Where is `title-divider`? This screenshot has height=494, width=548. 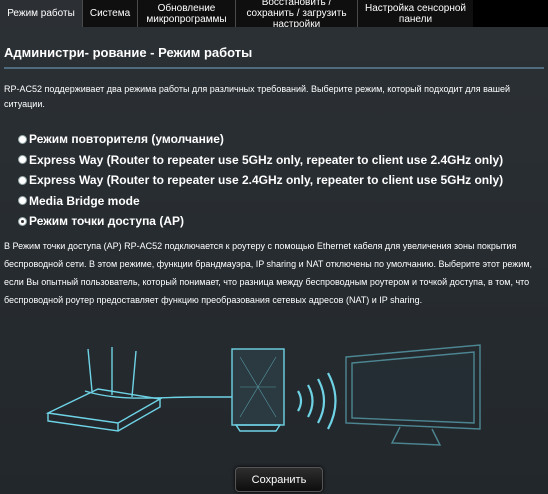 title-divider is located at coordinates (274, 68).